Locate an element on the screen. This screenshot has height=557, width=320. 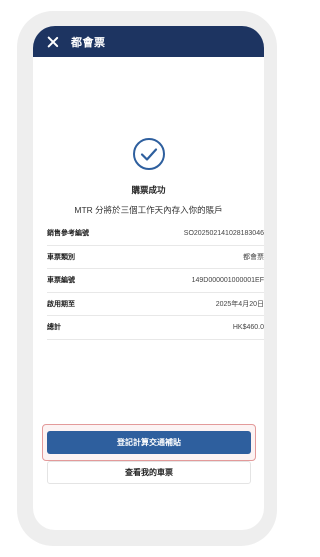
detail-label: 車票編號 is located at coordinates (61, 281).